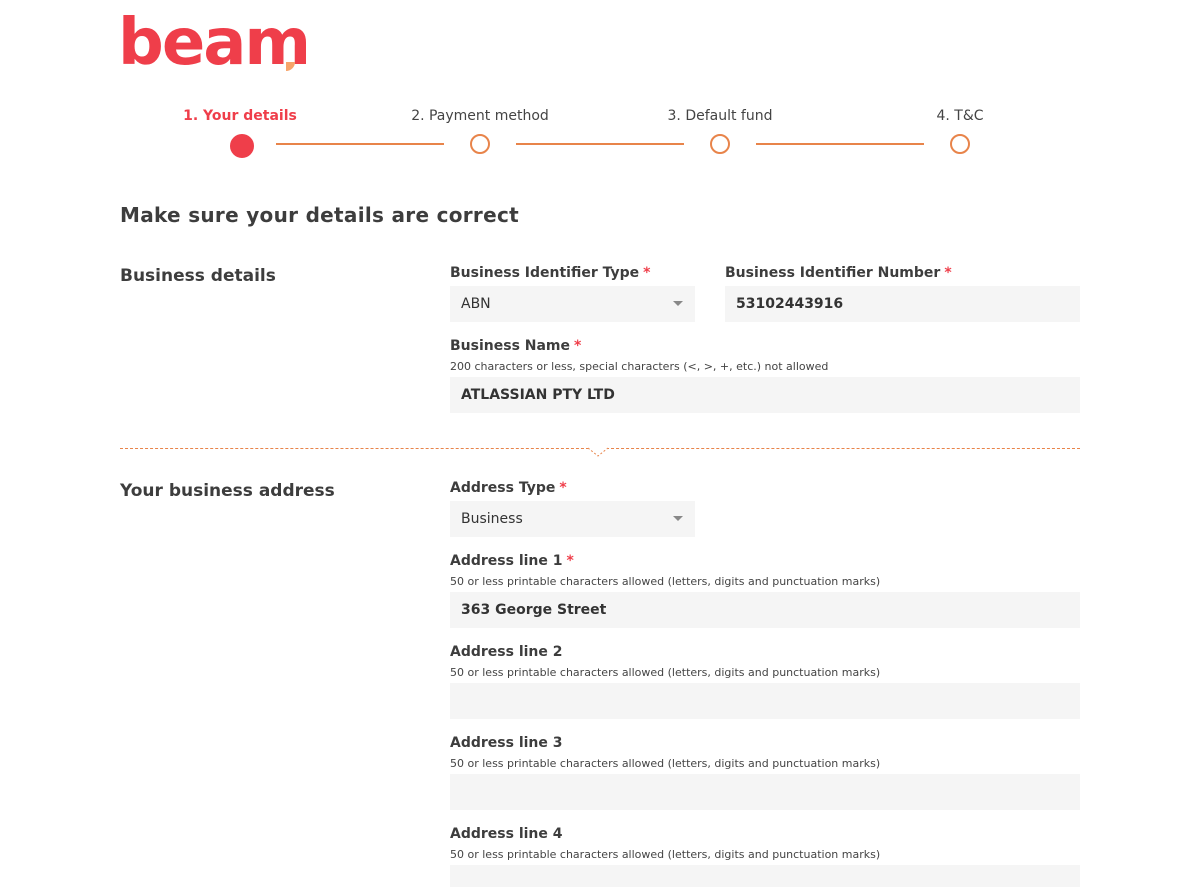 The height and width of the screenshot is (887, 1200). What do you see at coordinates (227, 491) in the screenshot?
I see `section-title-business-address: Your business address` at bounding box center [227, 491].